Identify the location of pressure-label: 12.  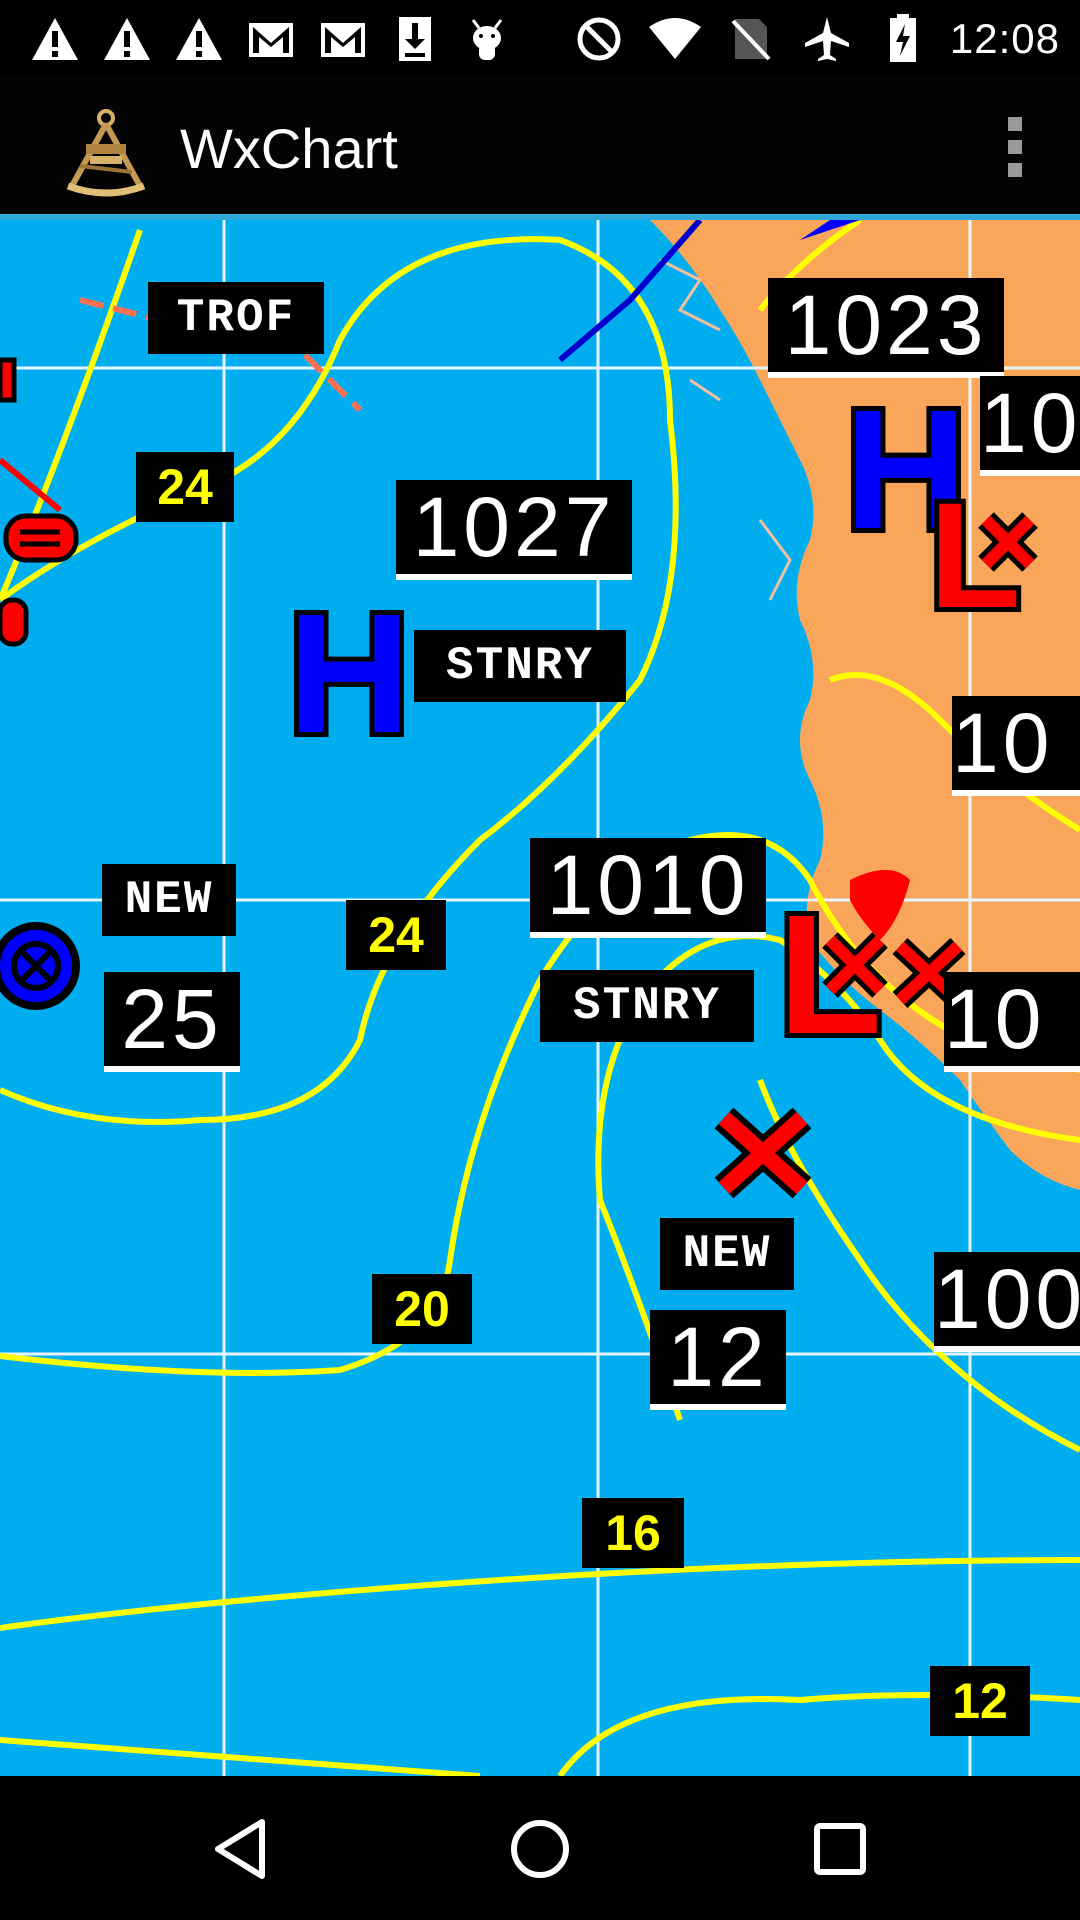
(718, 1360).